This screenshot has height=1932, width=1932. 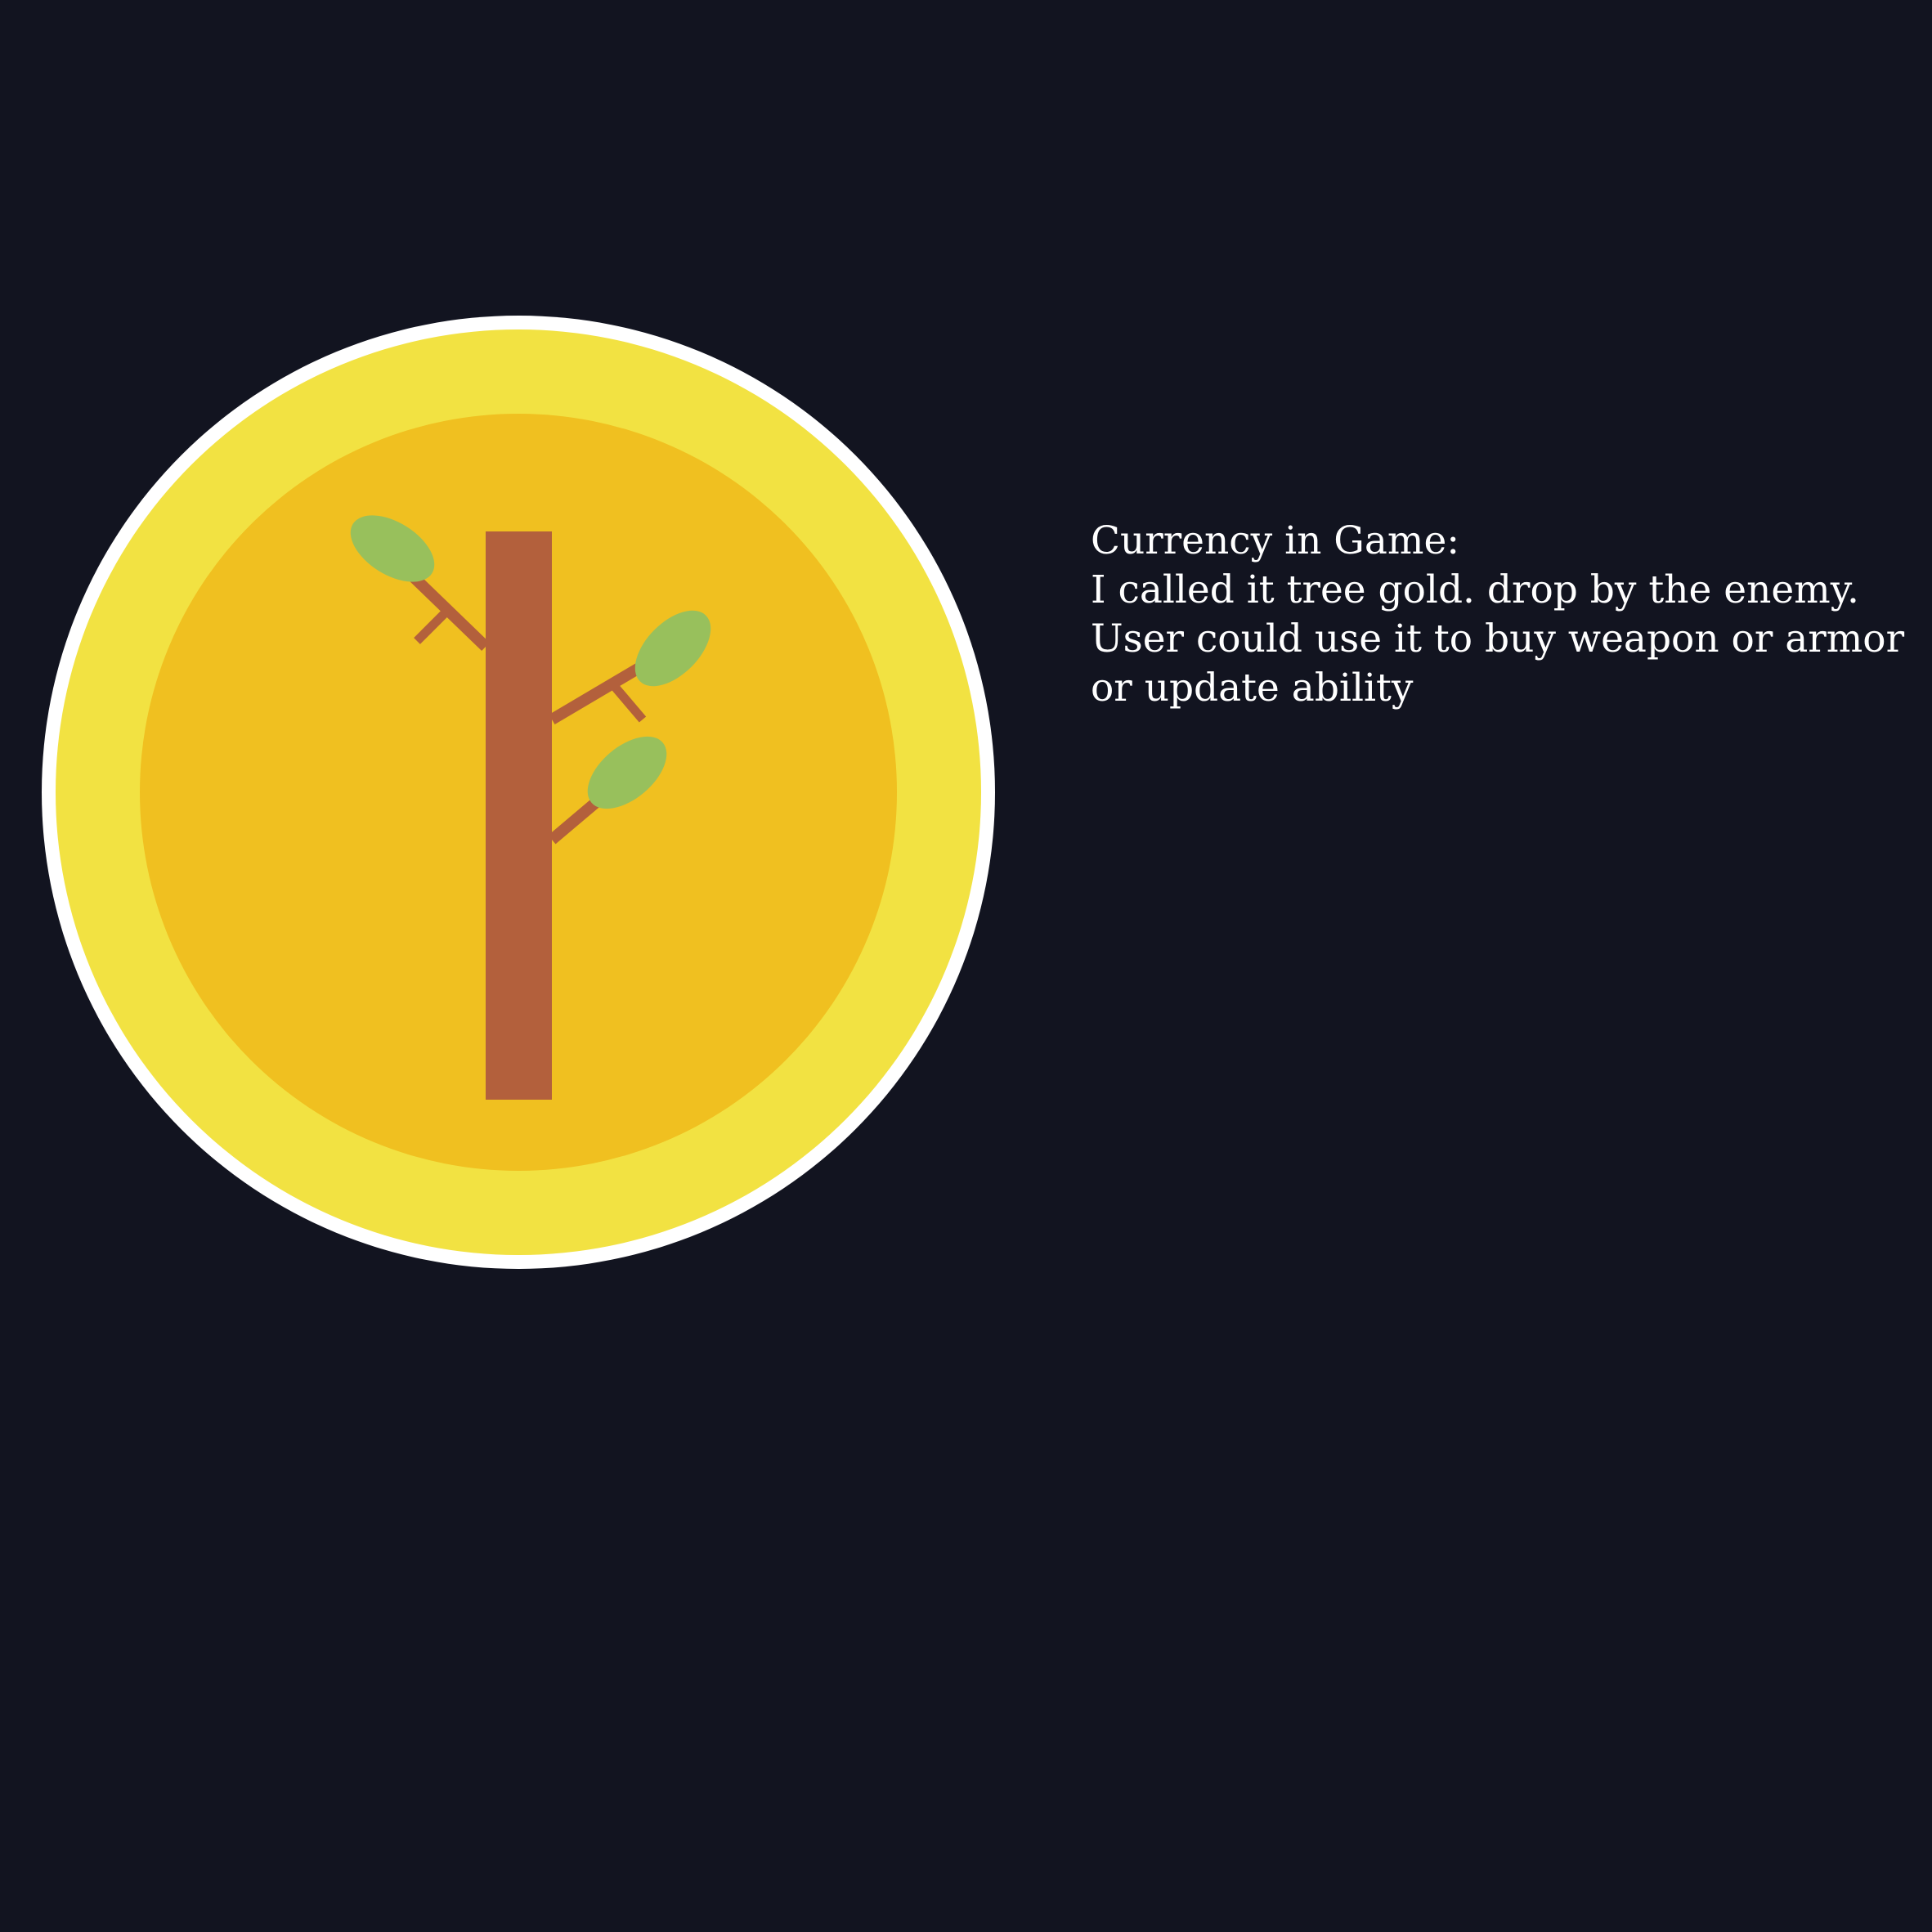 I want to click on tree-trunk, so click(x=519, y=815).